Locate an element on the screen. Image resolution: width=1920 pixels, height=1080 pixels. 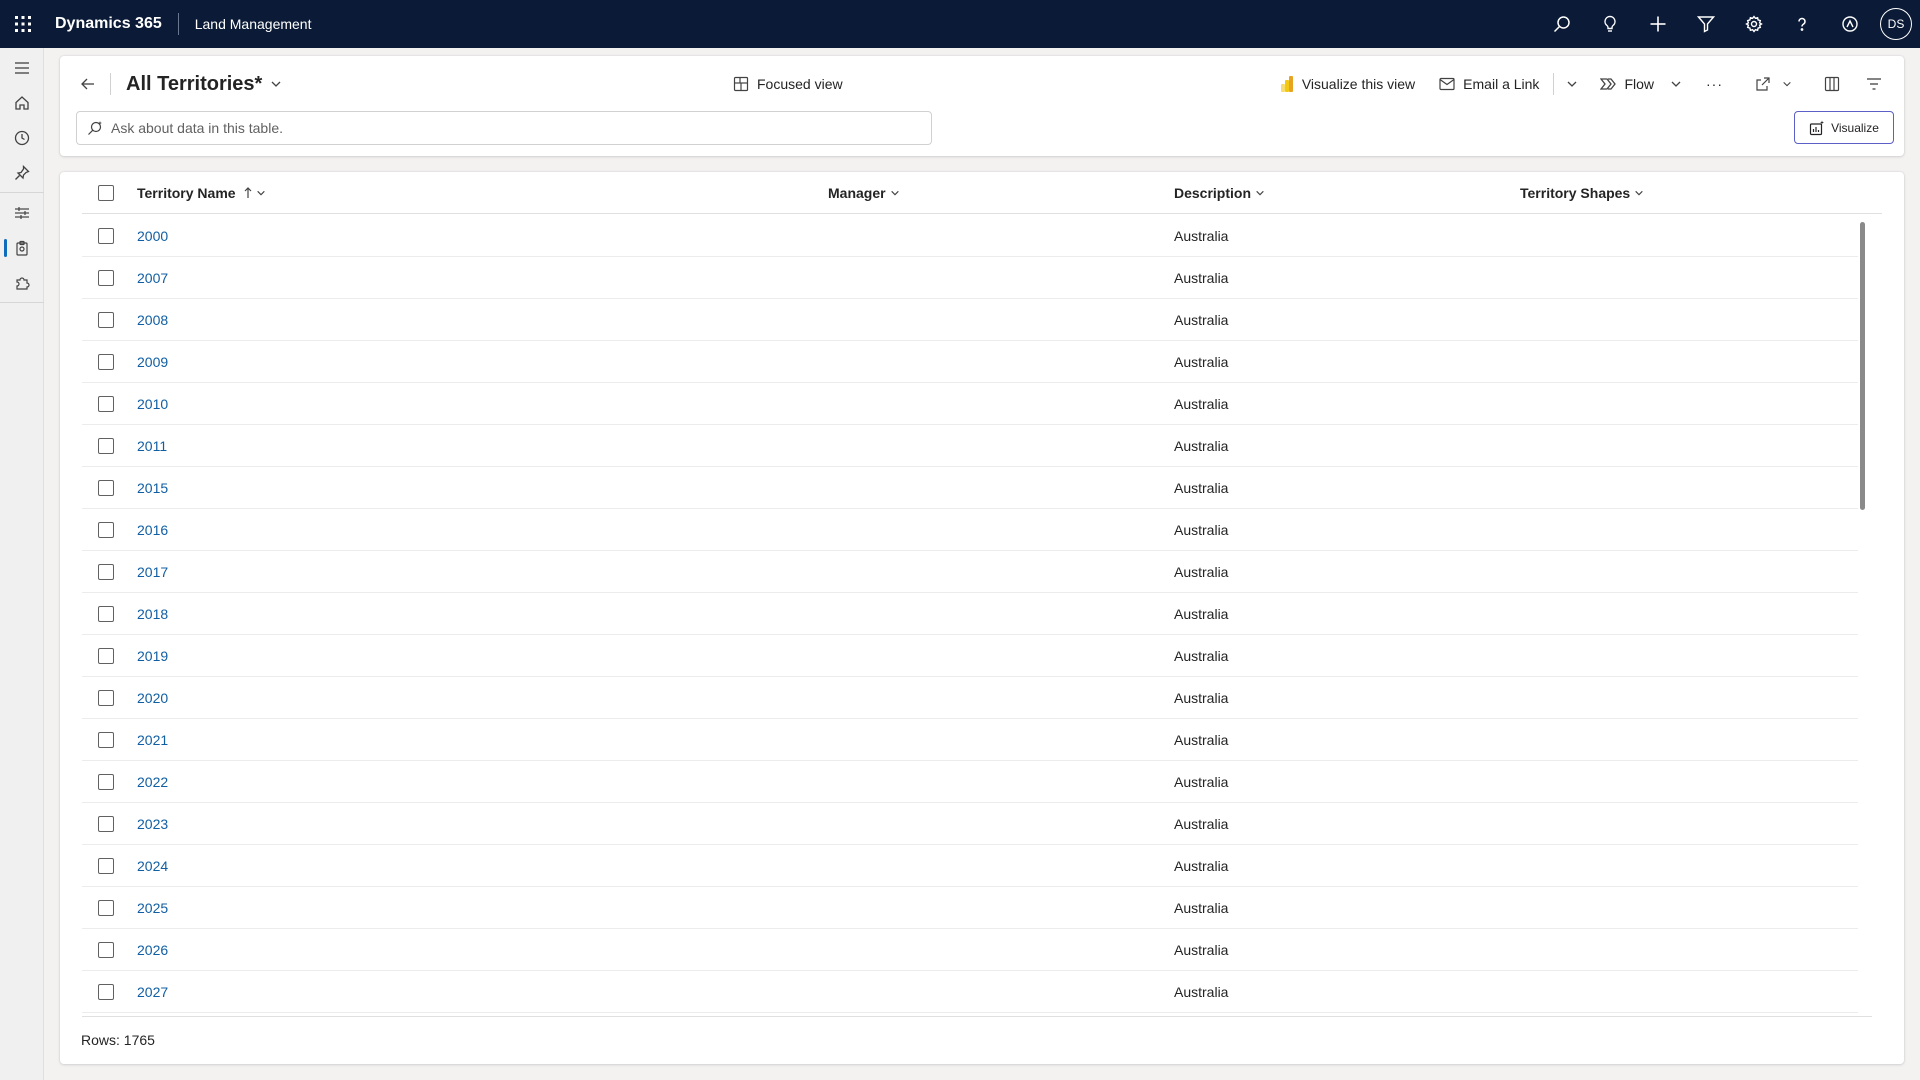
visualize-view-button: Visualize this view is located at coordinates (1347, 84).